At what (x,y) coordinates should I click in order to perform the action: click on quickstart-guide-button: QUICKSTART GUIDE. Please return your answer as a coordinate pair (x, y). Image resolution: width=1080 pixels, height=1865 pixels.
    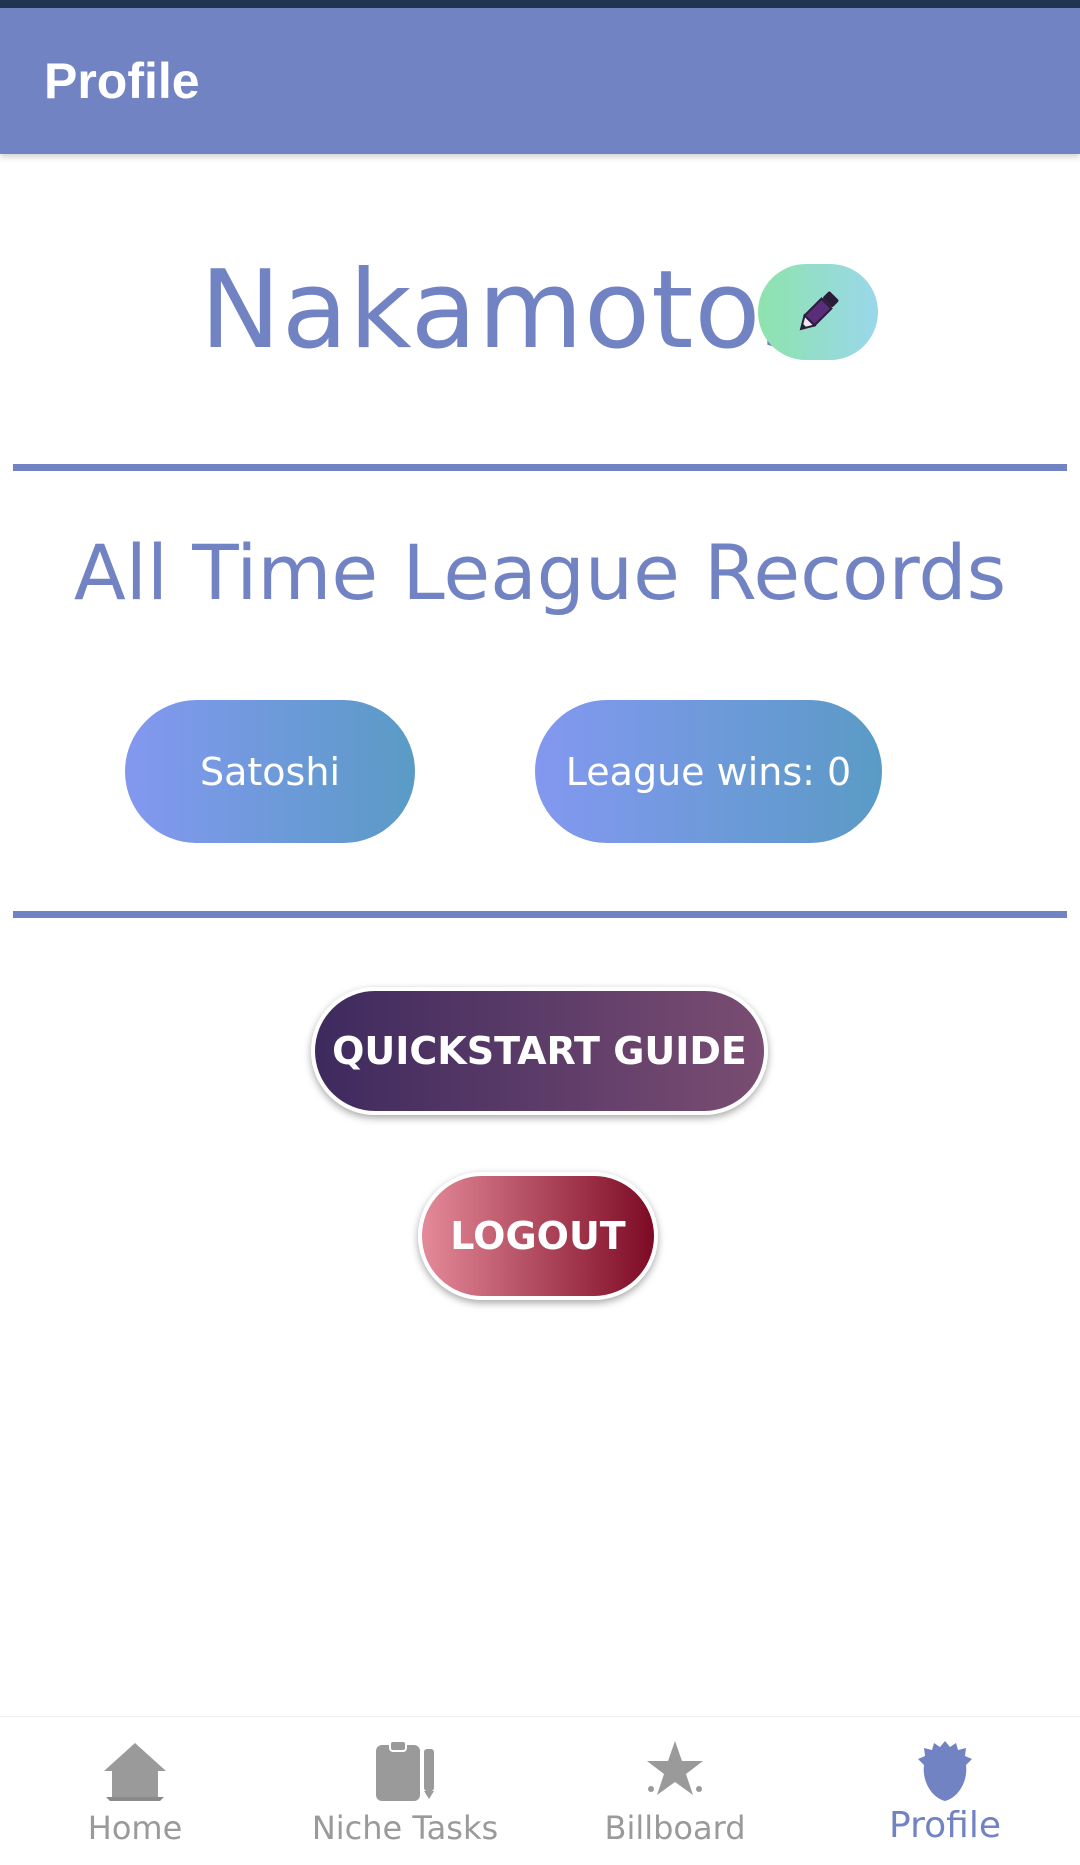
    Looking at the image, I should click on (539, 1051).